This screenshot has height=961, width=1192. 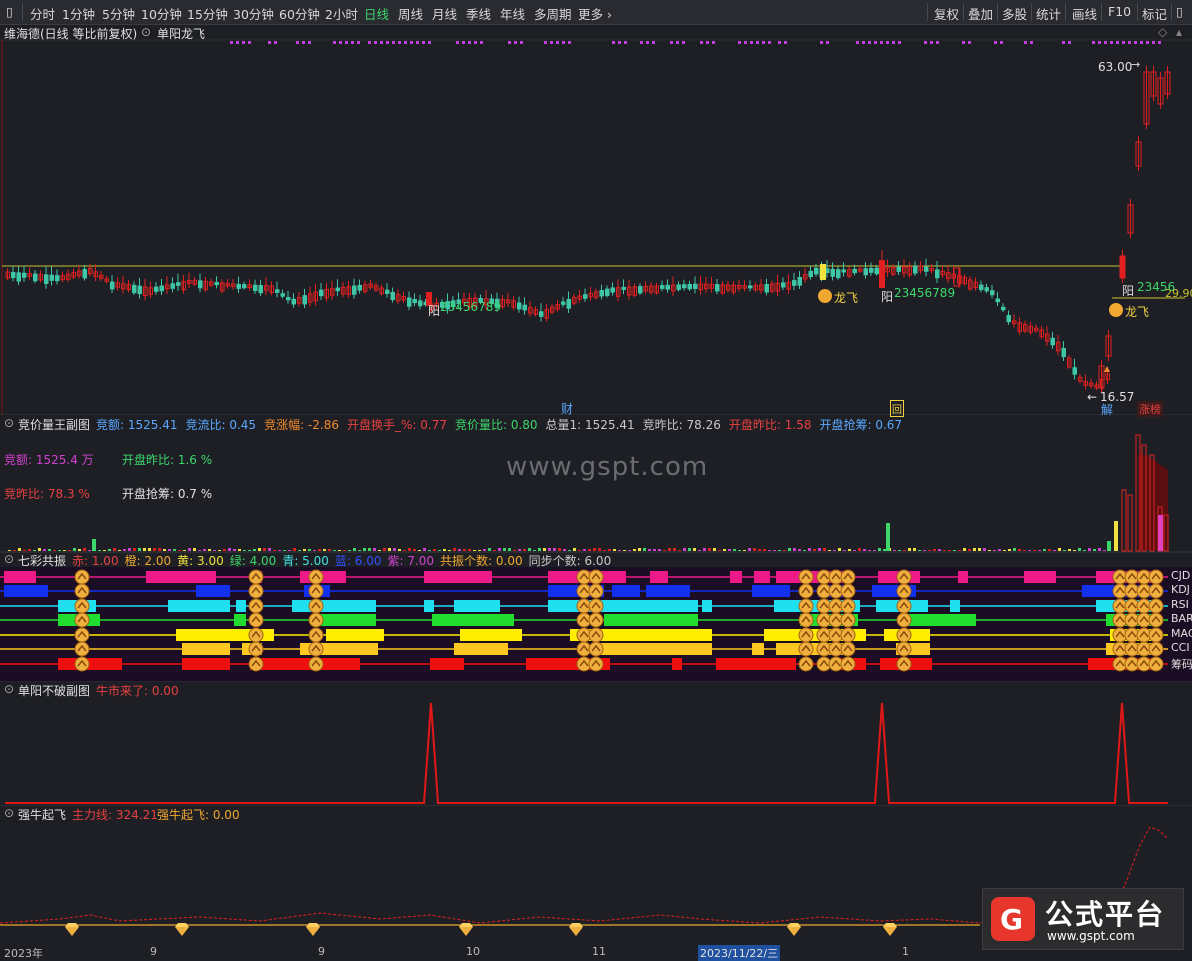 I want to click on resonance-row-label: CCI, so click(x=1180, y=647).